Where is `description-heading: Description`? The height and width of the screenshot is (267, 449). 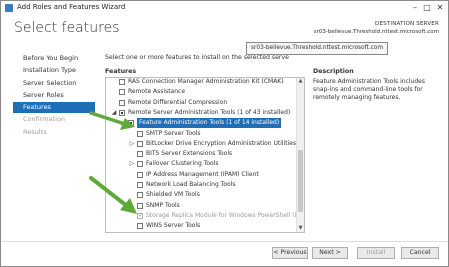
description-heading: Description is located at coordinates (333, 71).